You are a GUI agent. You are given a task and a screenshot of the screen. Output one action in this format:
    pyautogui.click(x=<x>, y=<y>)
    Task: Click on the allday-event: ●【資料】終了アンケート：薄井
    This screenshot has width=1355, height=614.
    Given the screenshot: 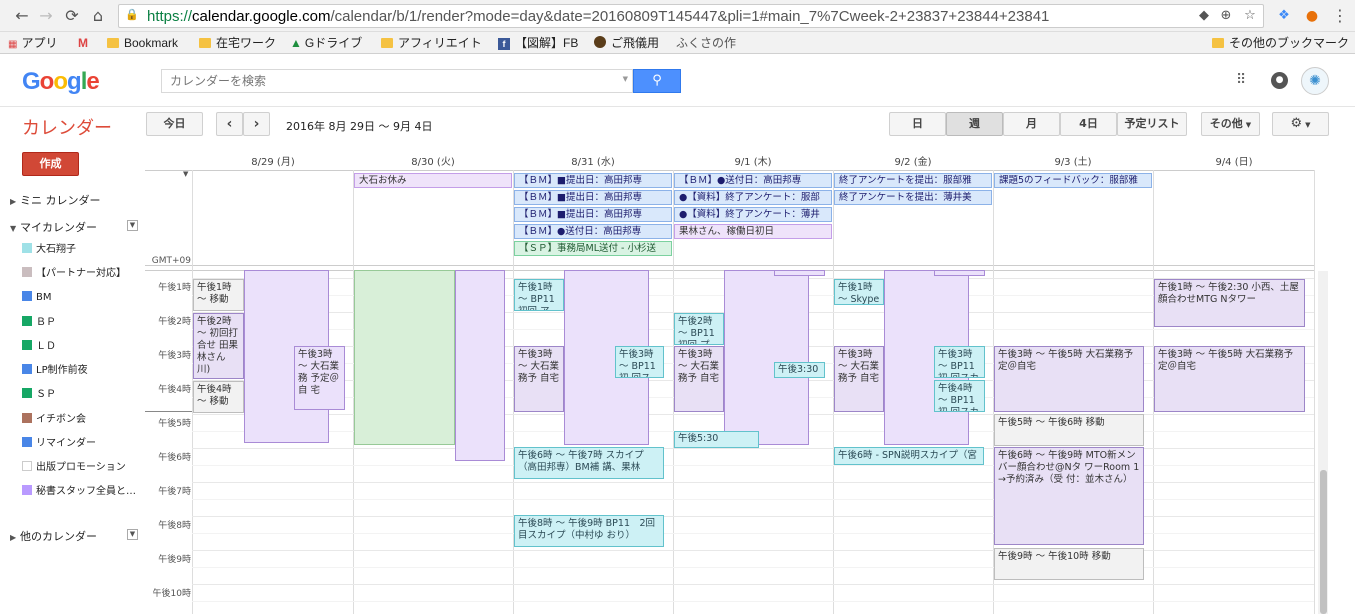 What is the action you would take?
    pyautogui.click(x=753, y=214)
    